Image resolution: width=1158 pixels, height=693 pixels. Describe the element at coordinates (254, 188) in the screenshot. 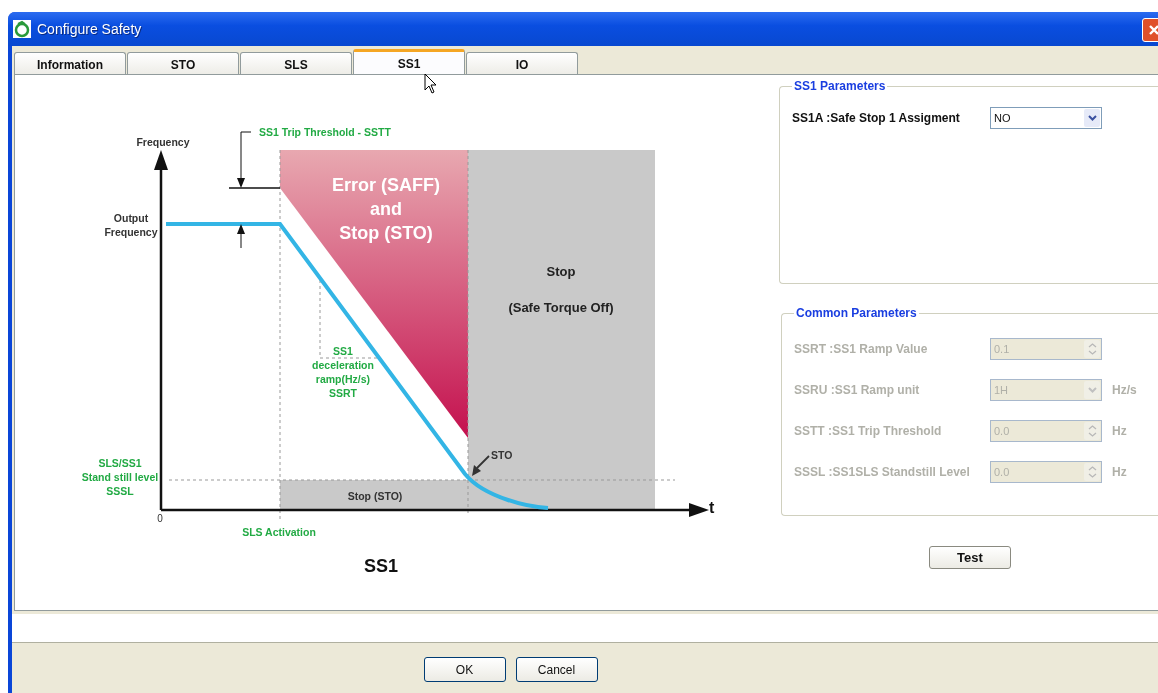

I see `threshold-line` at that location.